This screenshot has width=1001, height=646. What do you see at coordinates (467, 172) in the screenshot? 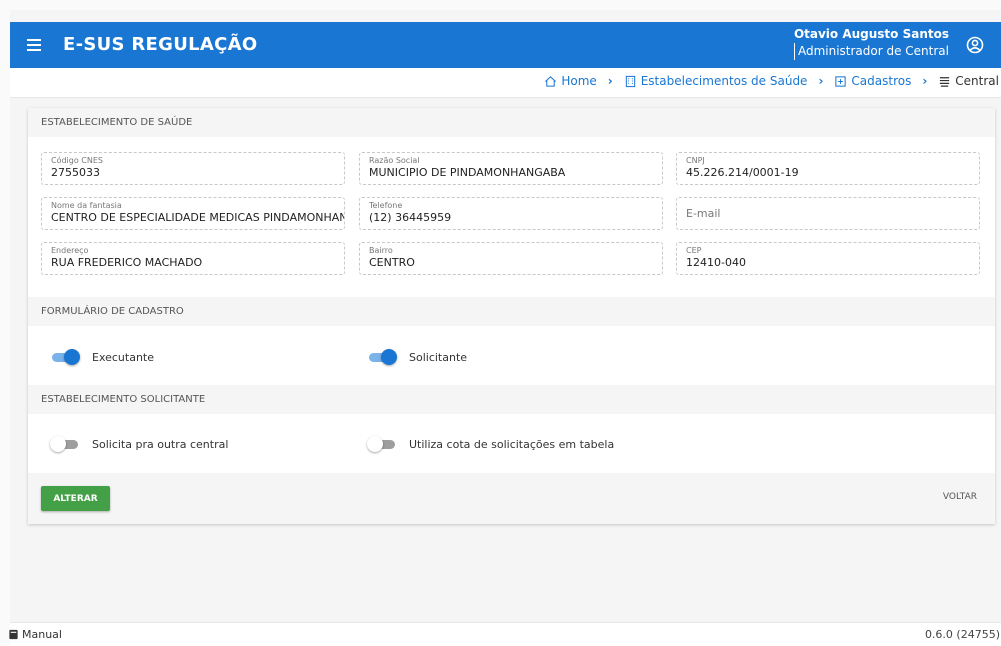
I see `razao-social-value: MUNICIPIO DE PINDAMONHANGABA` at bounding box center [467, 172].